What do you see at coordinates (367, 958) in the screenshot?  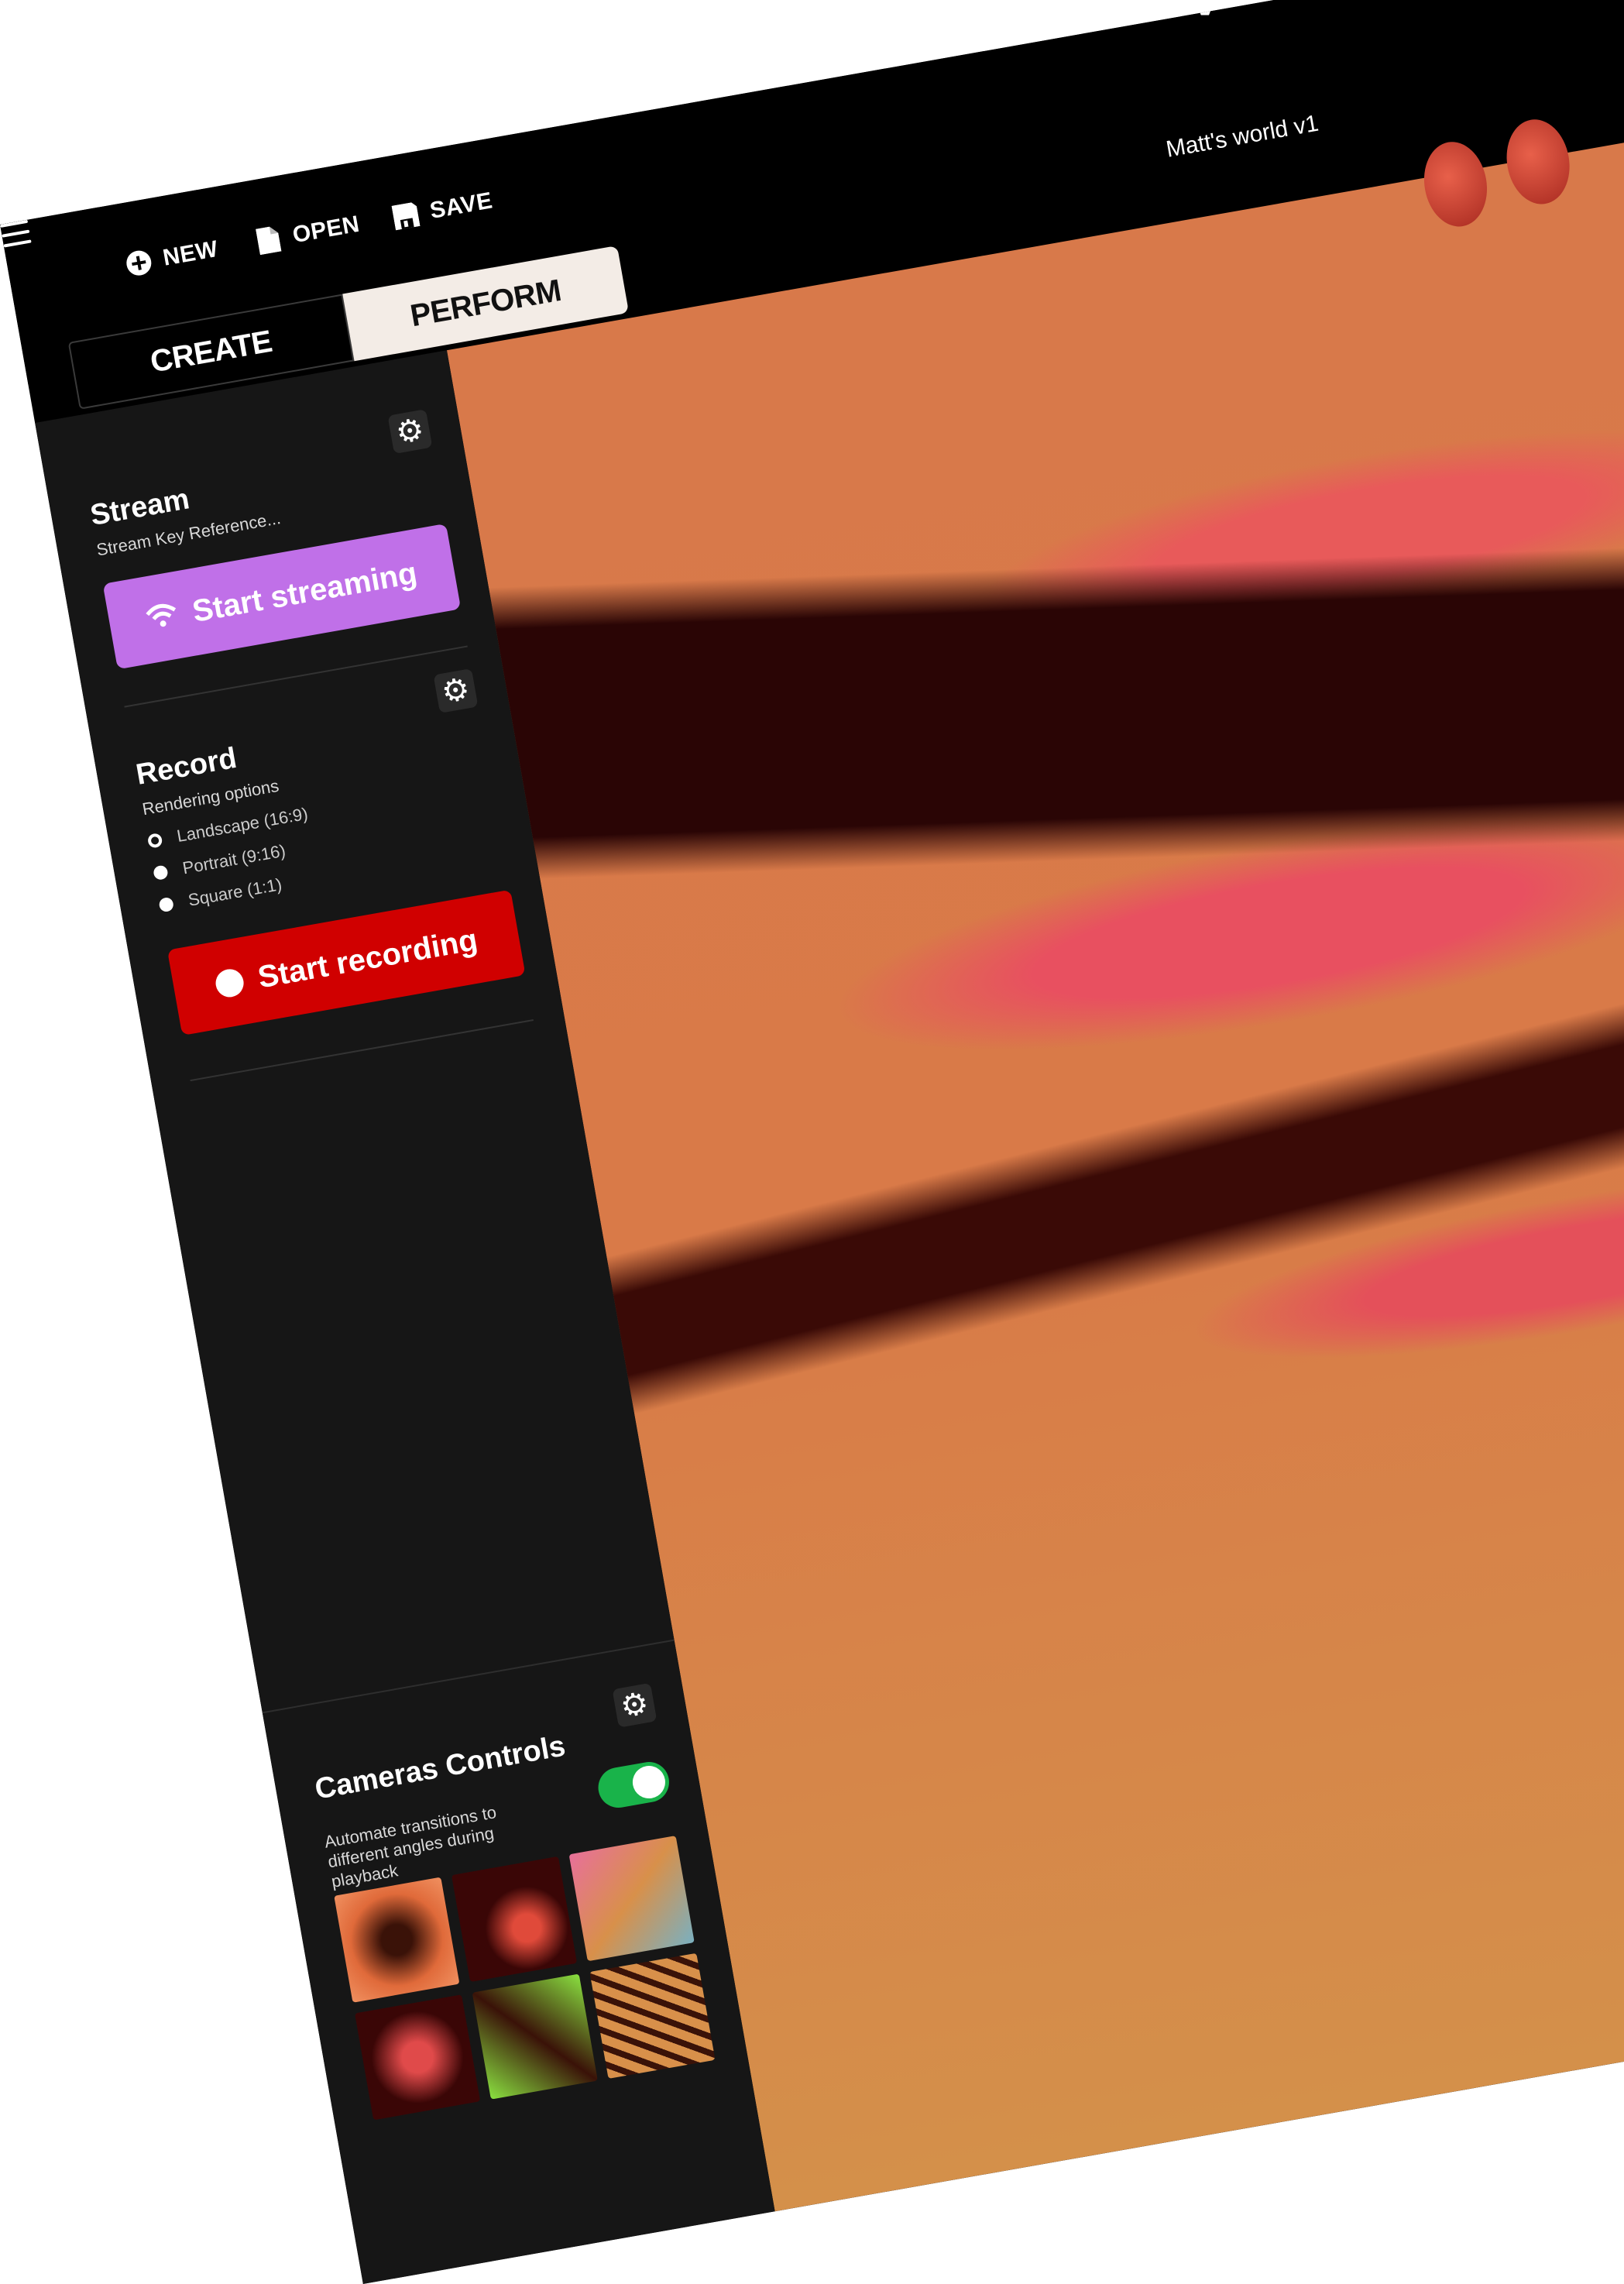 I see `start-recording-label: Start recording` at bounding box center [367, 958].